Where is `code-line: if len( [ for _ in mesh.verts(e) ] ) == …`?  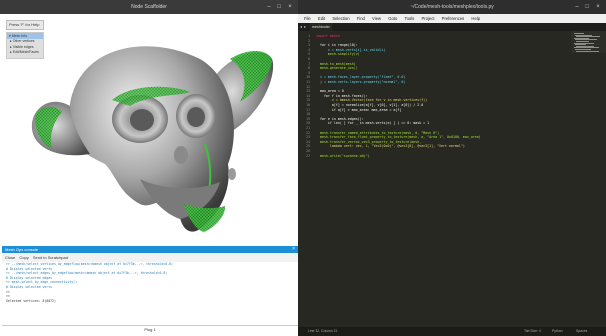
code-line: if len( [ for _ in mesh.verts(e) ] ) == … is located at coordinates (372, 123).